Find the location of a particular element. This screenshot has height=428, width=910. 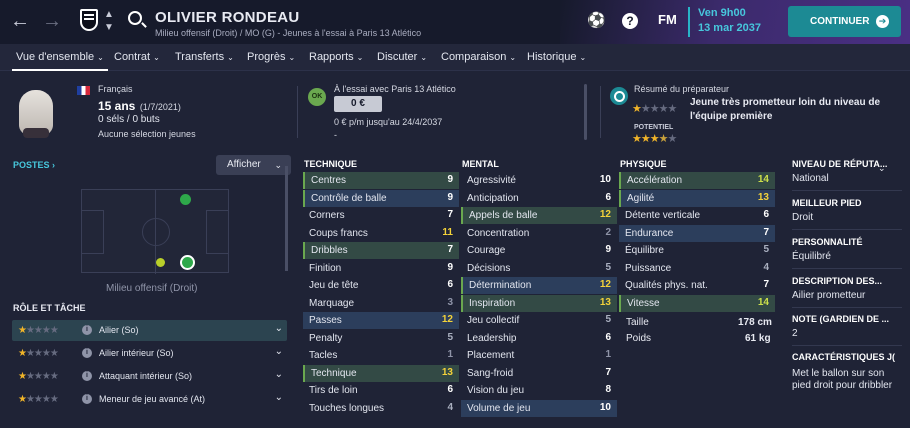

role-label: Attaquant intérieur (So) is located at coordinates (146, 376).